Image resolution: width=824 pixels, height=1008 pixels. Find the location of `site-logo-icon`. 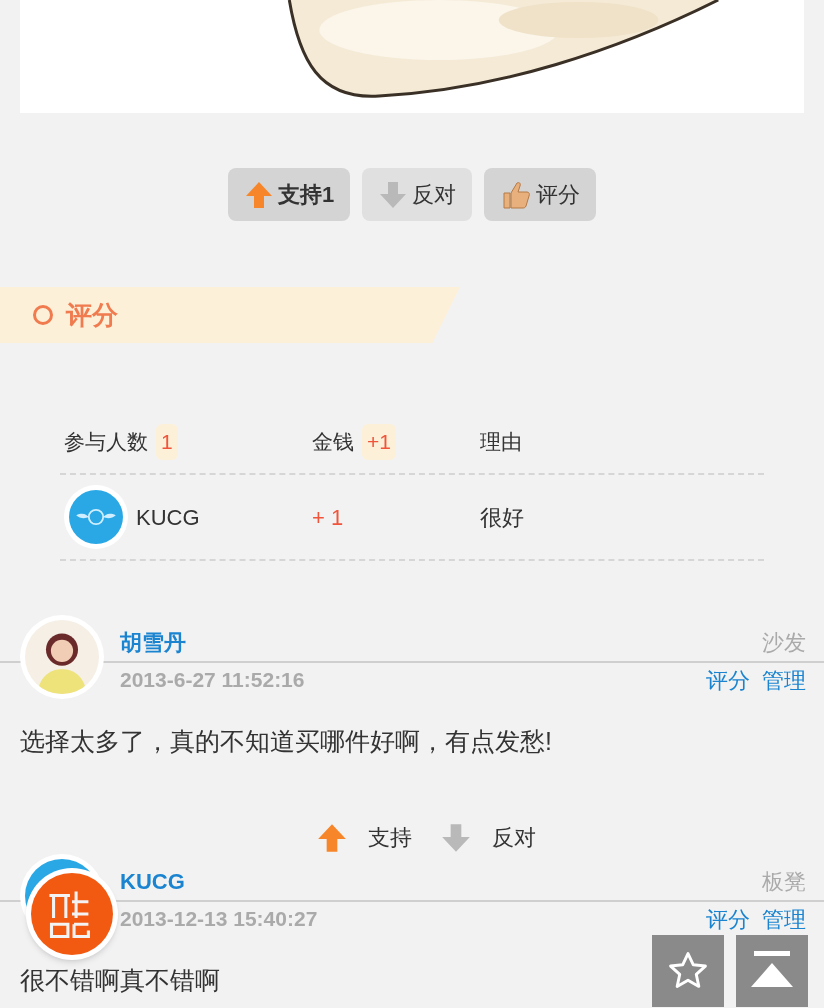

site-logo-icon is located at coordinates (72, 914).